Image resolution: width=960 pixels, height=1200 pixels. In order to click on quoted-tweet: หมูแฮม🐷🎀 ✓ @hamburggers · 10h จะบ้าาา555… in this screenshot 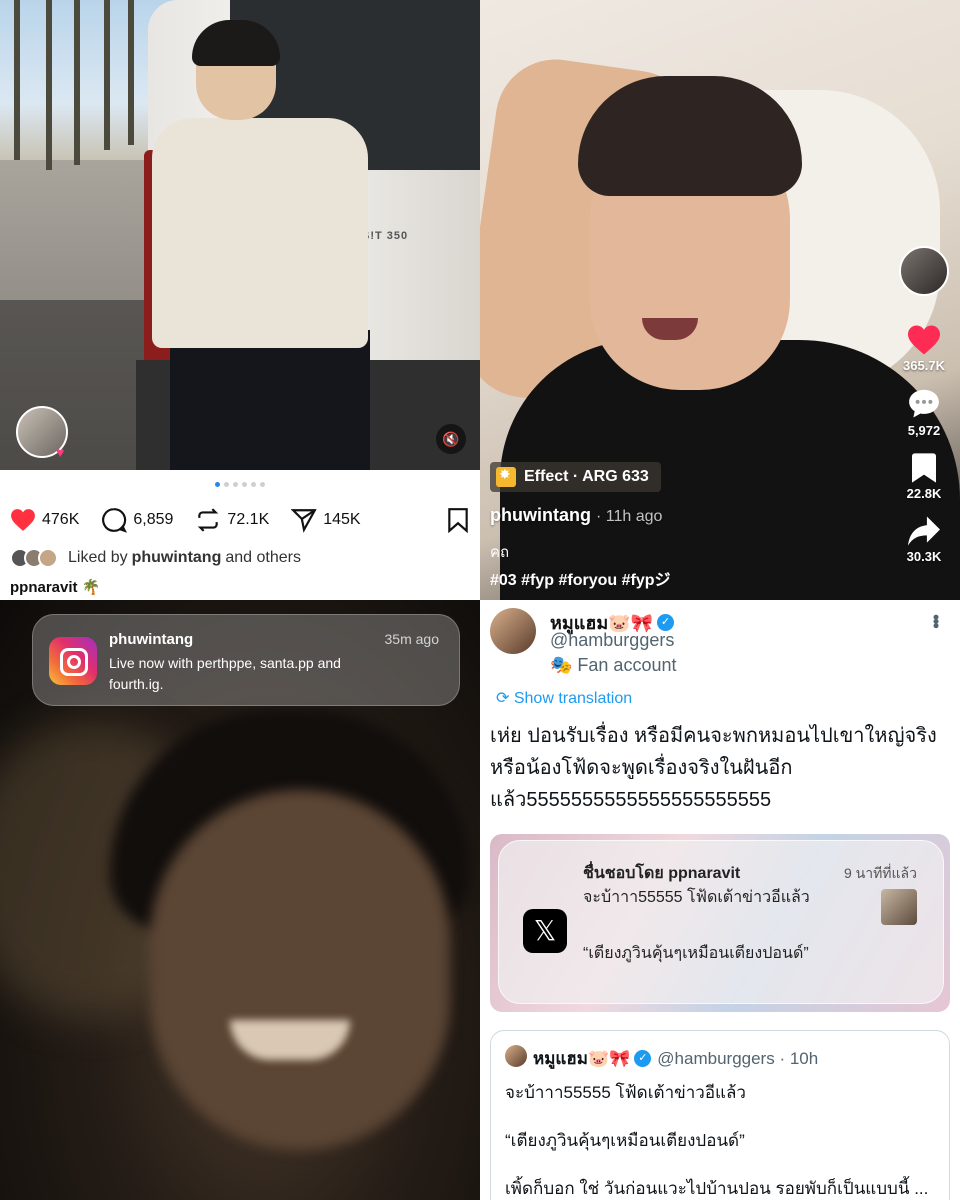, I will do `click(720, 1115)`.